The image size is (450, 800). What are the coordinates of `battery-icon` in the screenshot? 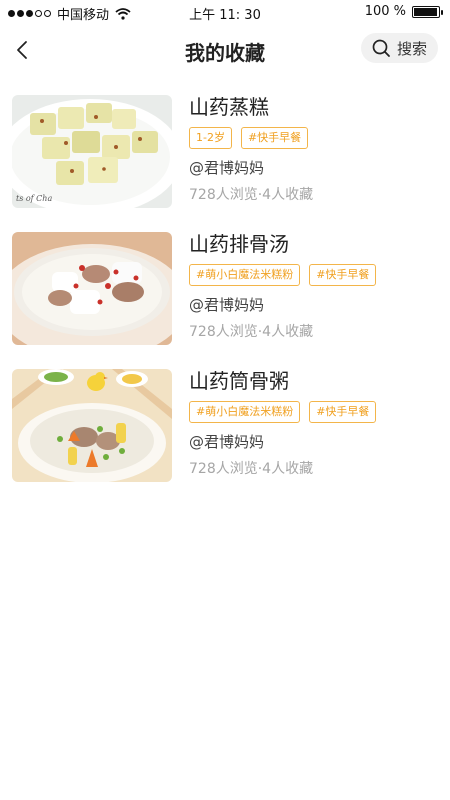 It's located at (427, 11).